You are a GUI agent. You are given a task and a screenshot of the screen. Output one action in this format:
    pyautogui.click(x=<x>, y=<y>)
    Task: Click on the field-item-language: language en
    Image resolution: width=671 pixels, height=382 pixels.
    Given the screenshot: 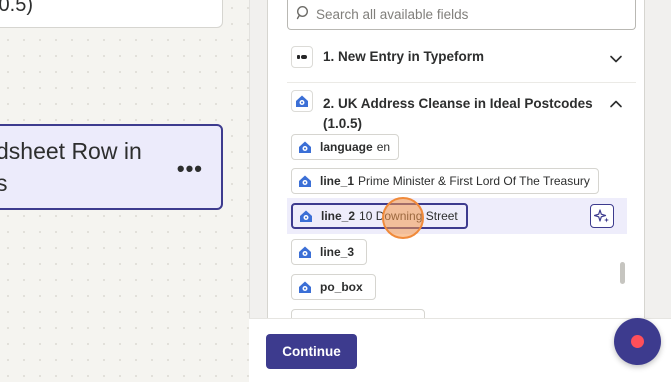 What is the action you would take?
    pyautogui.click(x=345, y=147)
    